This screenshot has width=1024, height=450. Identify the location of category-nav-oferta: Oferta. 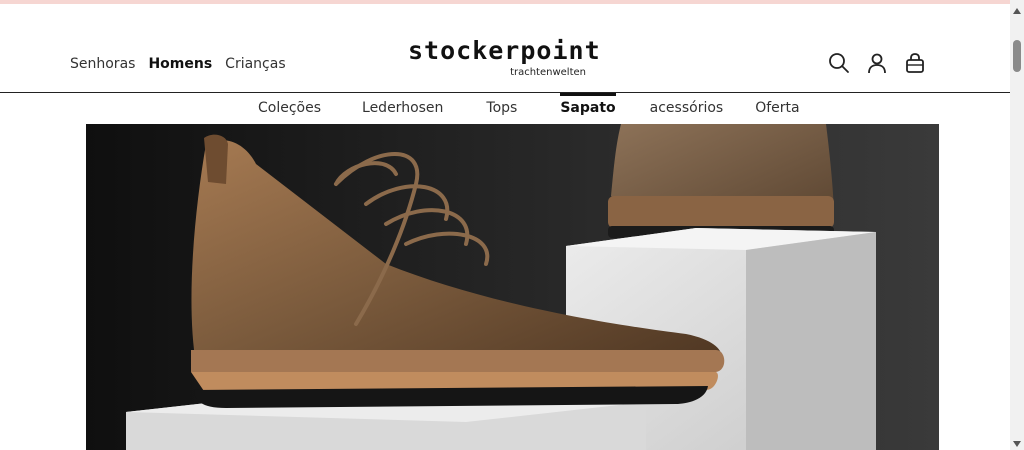
(777, 108).